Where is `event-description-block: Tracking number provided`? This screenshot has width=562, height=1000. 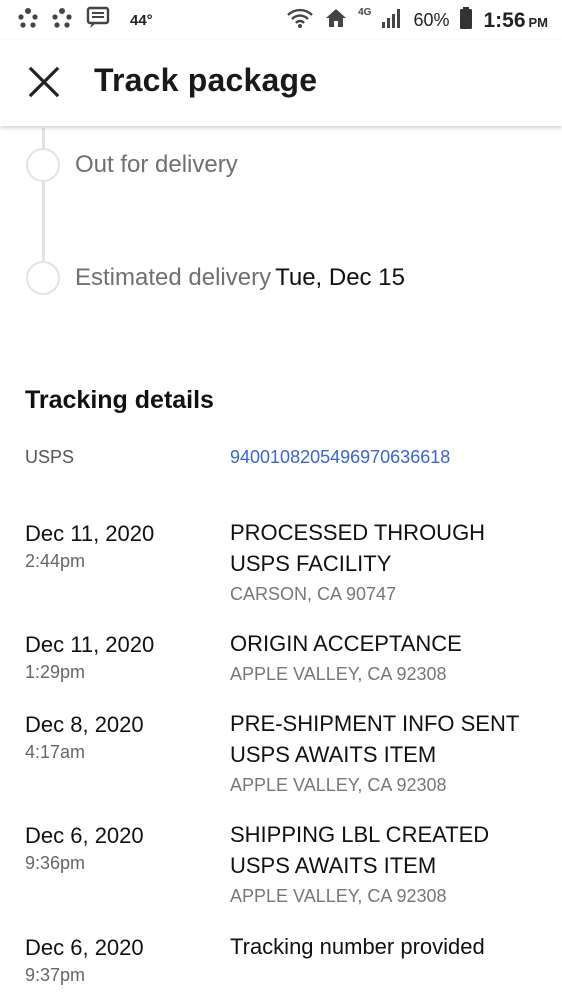
event-description-block: Tracking number provided is located at coordinates (390, 946).